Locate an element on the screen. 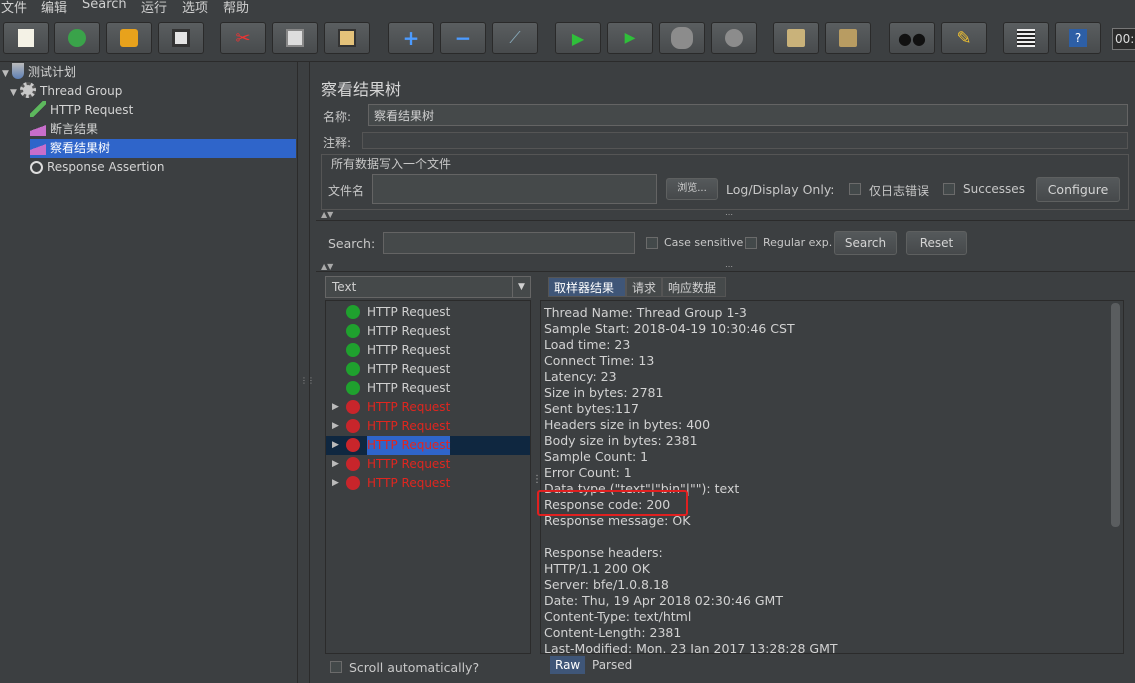 The width and height of the screenshot is (1135, 683). scroll-automatically-row: Scroll automatically? is located at coordinates (428, 668).